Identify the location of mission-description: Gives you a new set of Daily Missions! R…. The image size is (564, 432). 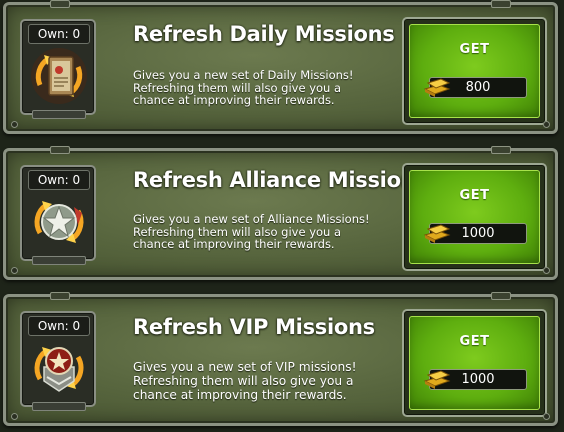
(243, 88).